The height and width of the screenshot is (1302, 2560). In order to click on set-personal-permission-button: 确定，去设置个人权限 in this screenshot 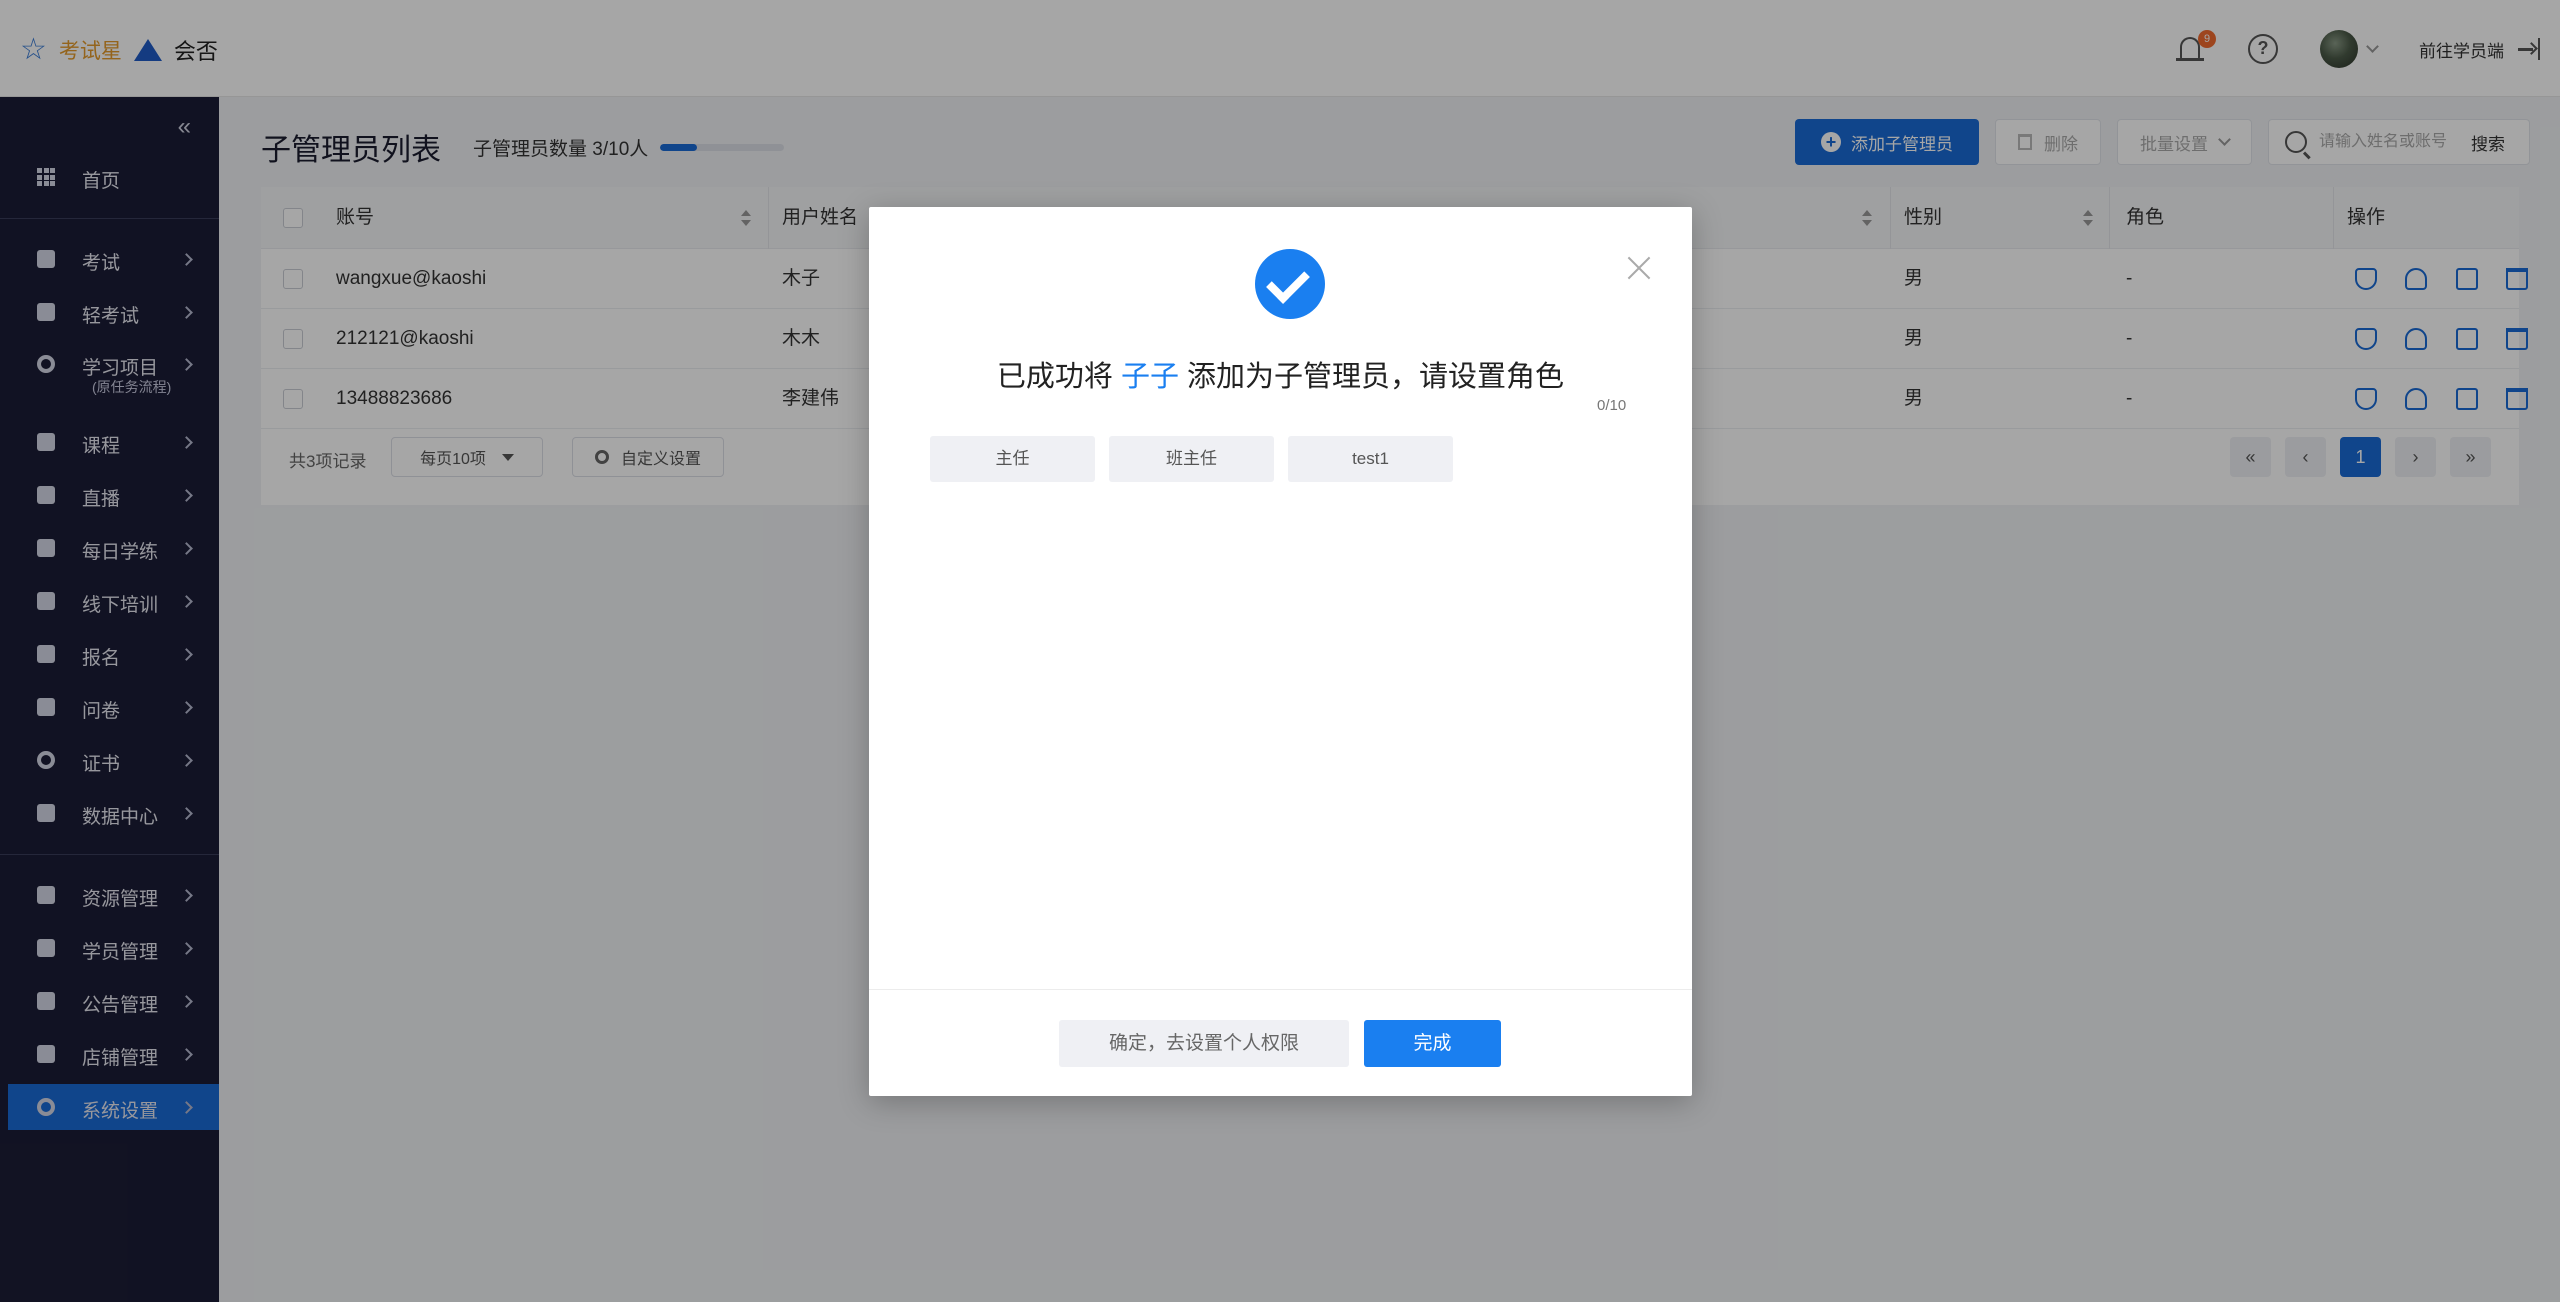, I will do `click(1204, 1043)`.